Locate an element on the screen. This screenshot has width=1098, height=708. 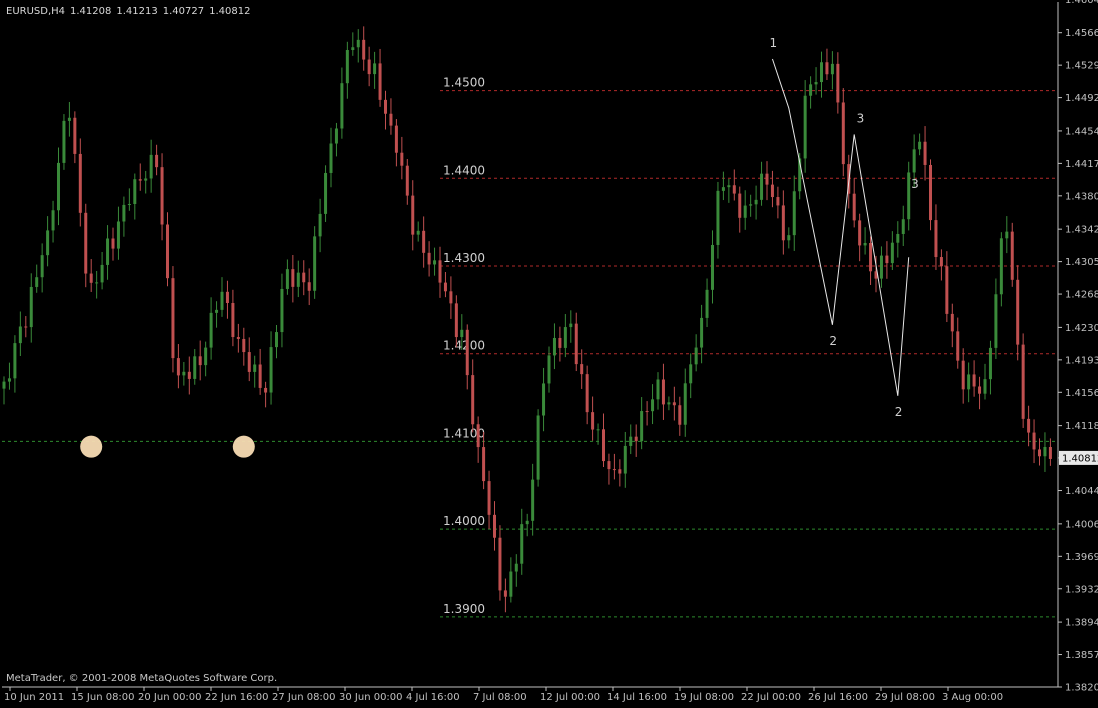
price-tick-label: 1.43800 is located at coordinates (1081, 196).